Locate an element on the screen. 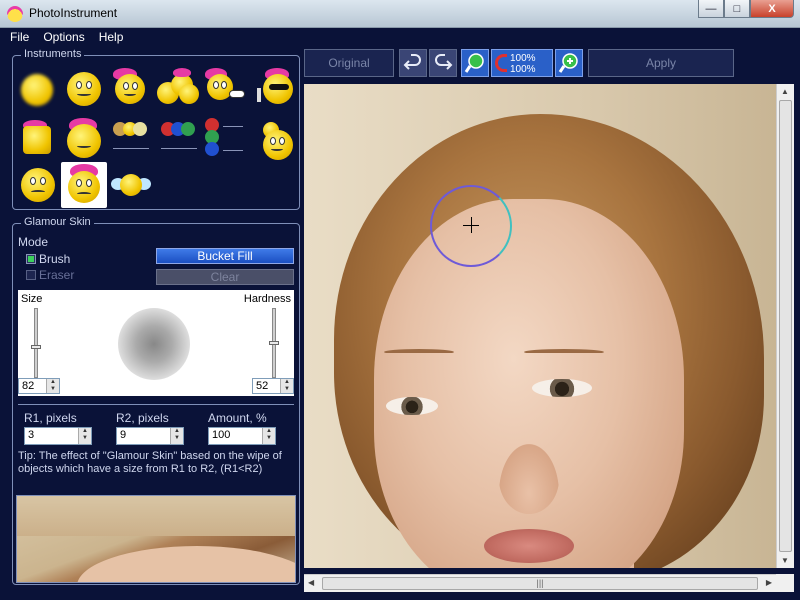 The height and width of the screenshot is (600, 800). amount-label: Amount, % is located at coordinates (237, 418).